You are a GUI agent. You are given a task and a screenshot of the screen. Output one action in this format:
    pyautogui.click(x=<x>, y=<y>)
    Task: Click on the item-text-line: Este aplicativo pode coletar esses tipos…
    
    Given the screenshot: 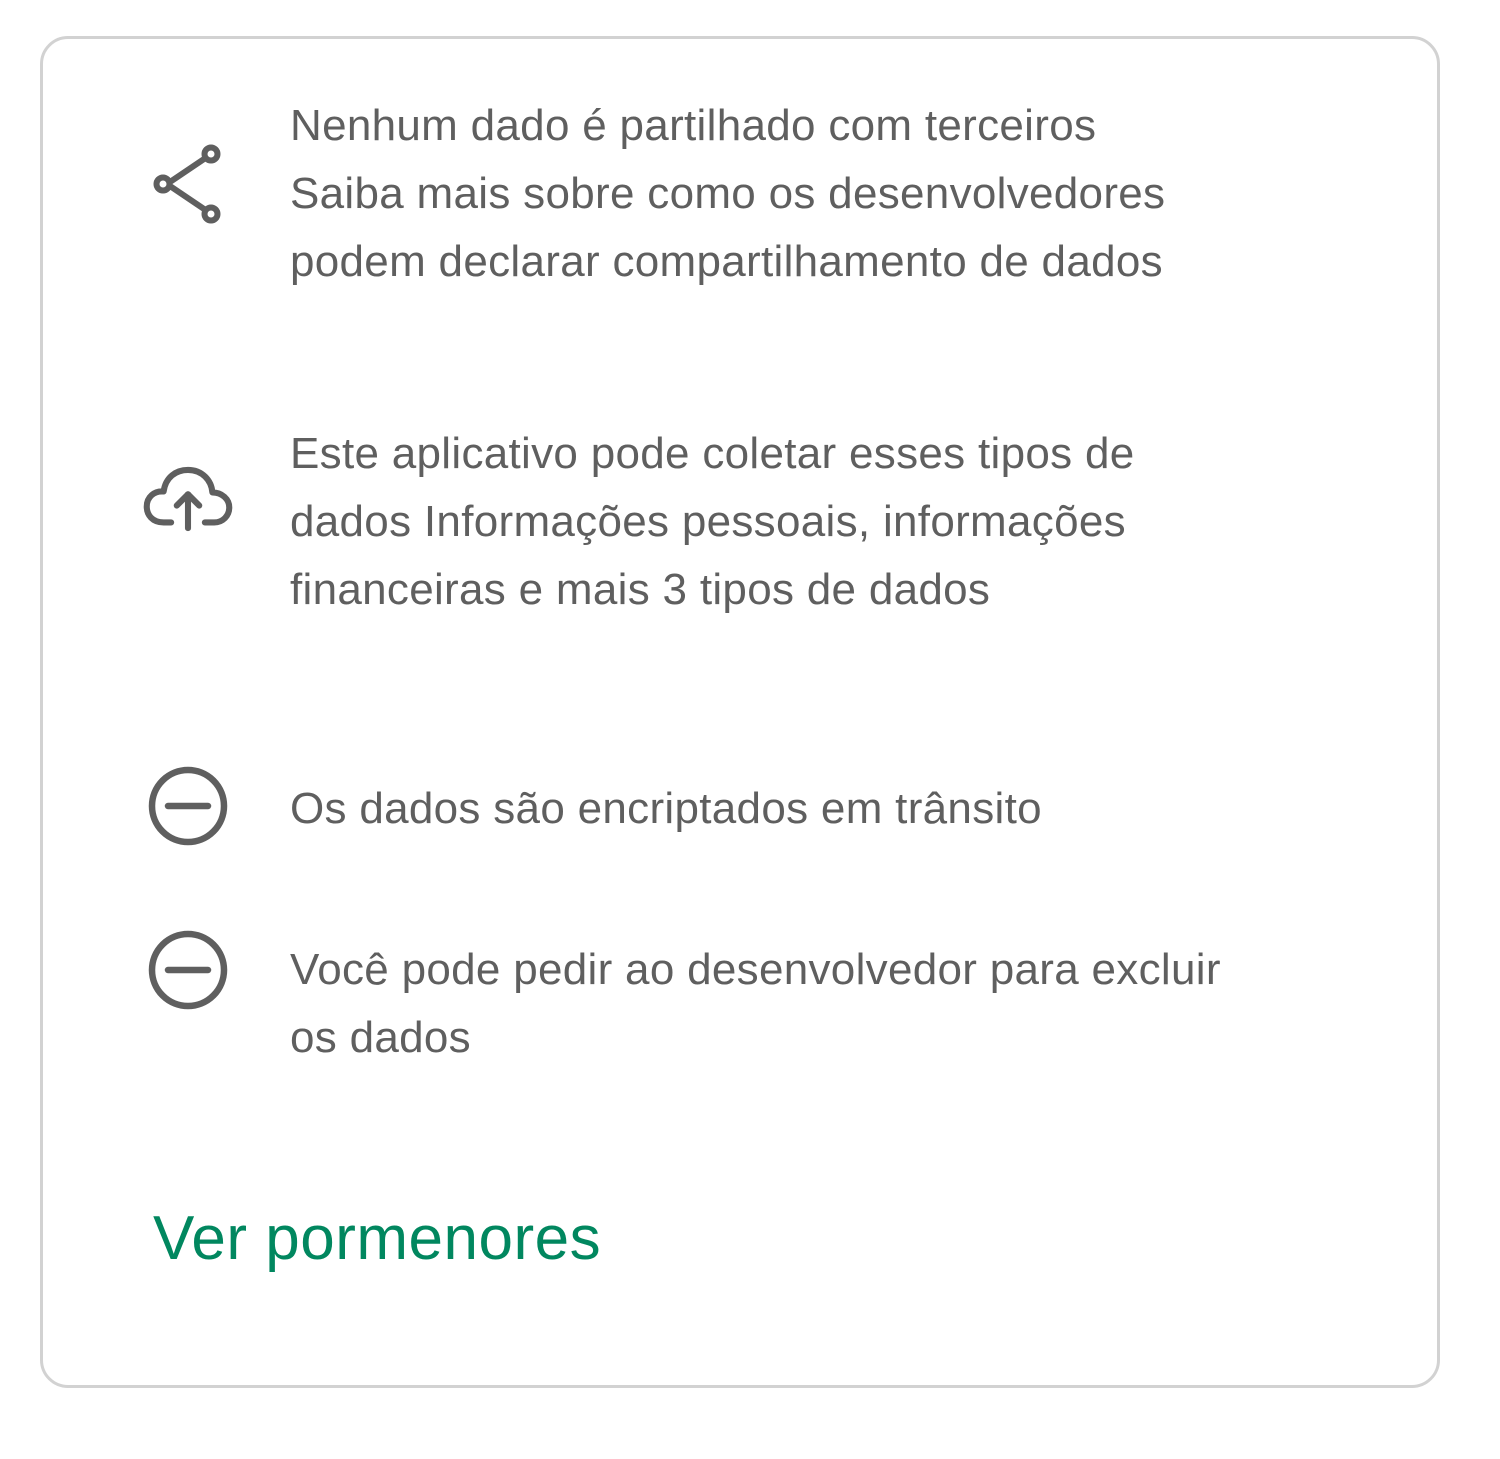 What is the action you would take?
    pyautogui.click(x=712, y=453)
    